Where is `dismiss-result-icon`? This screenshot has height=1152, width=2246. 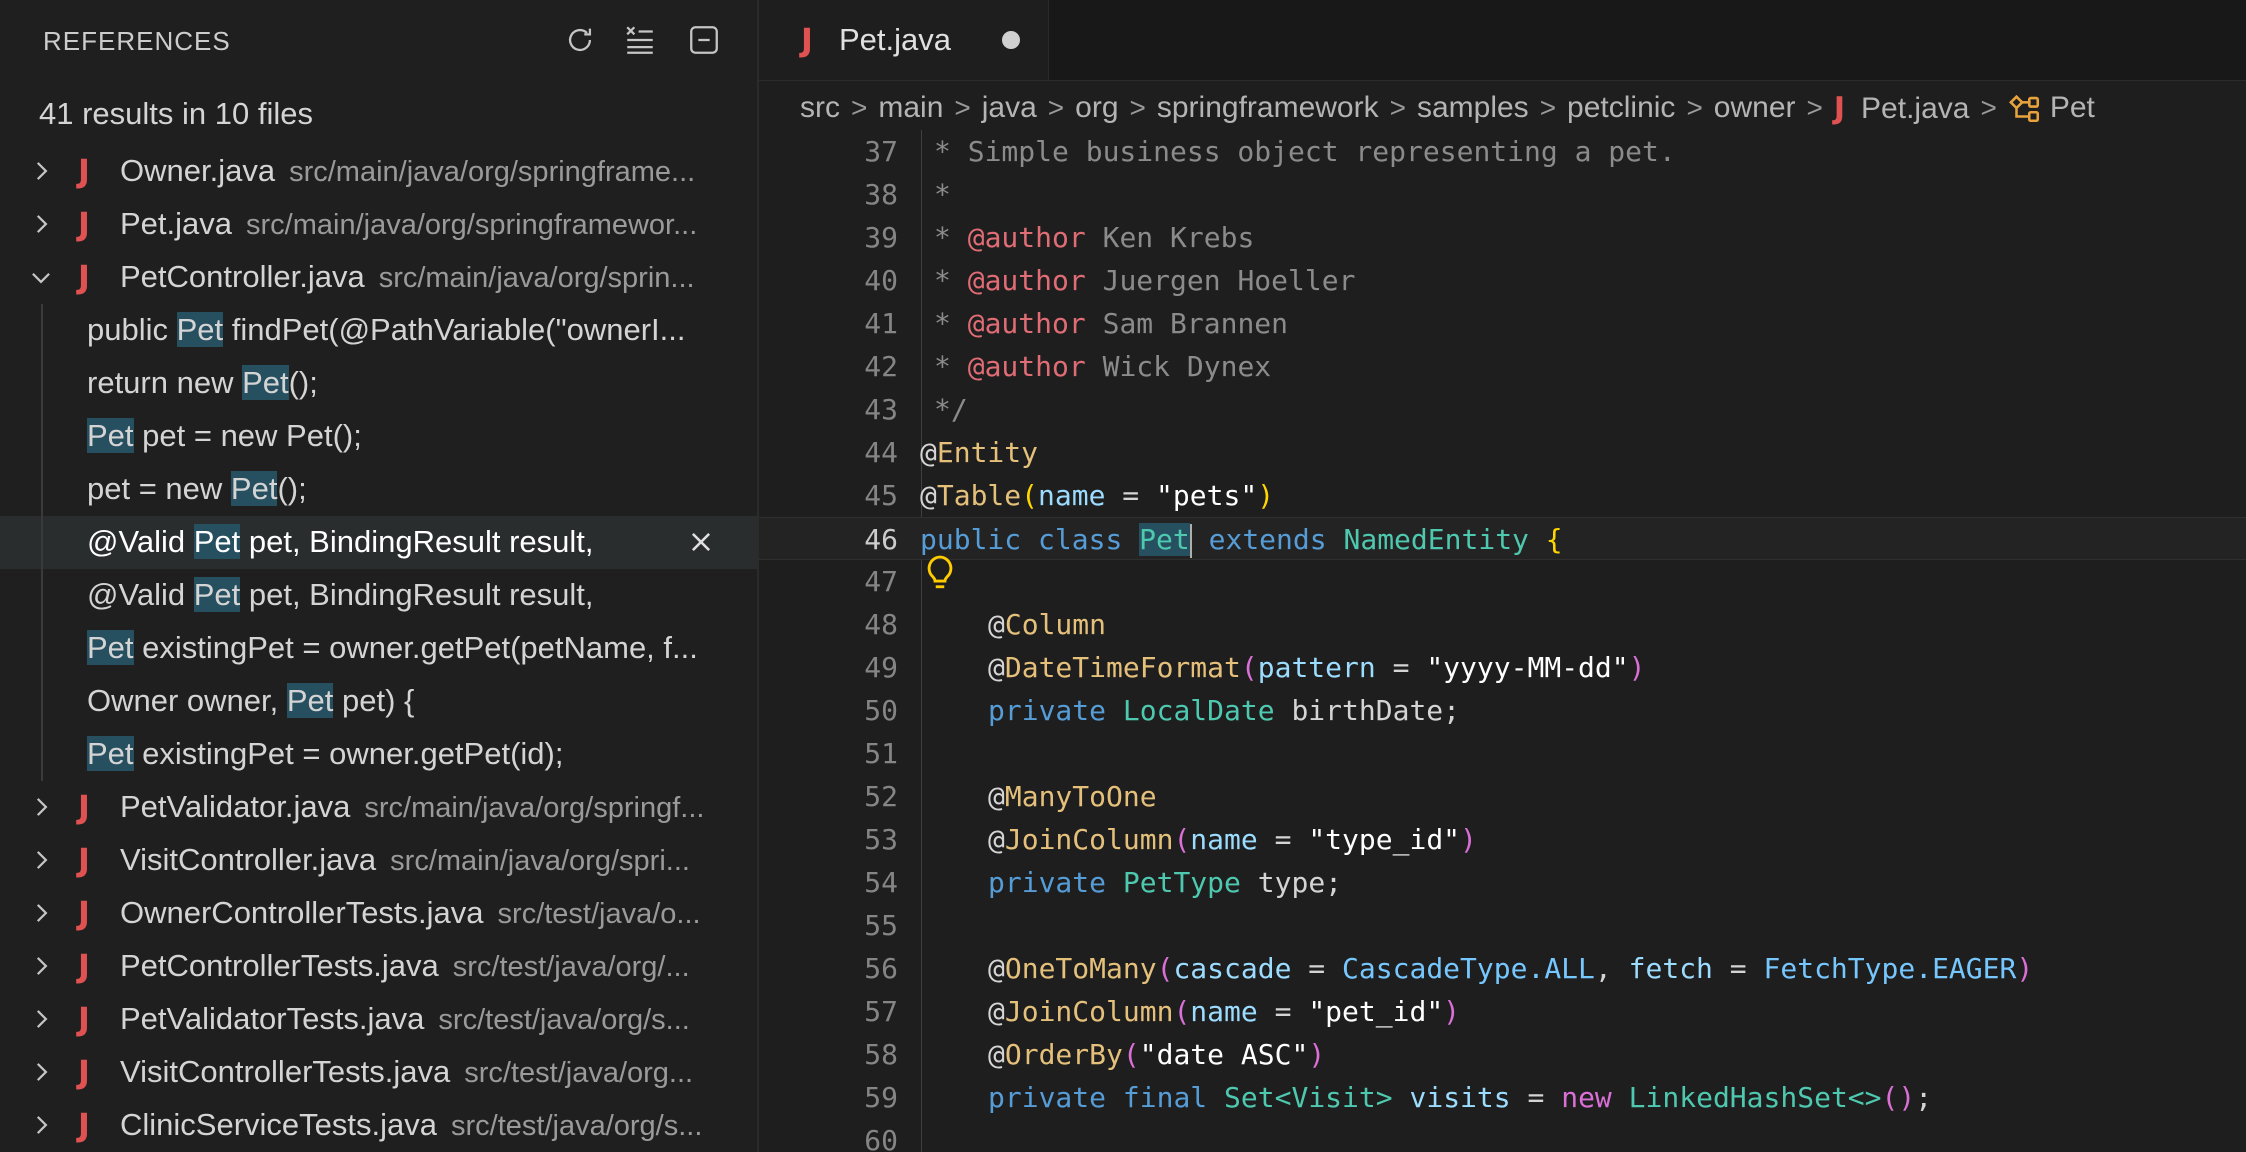 dismiss-result-icon is located at coordinates (701, 542).